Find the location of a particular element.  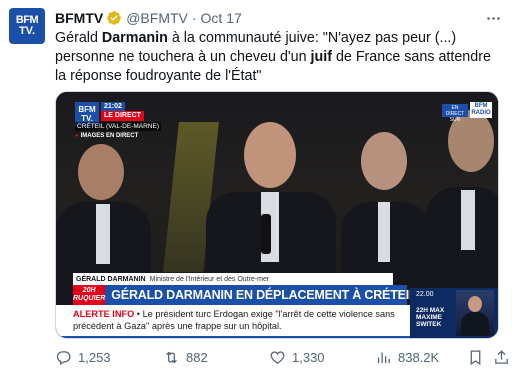

author-handle: @BFMTV is located at coordinates (157, 18).